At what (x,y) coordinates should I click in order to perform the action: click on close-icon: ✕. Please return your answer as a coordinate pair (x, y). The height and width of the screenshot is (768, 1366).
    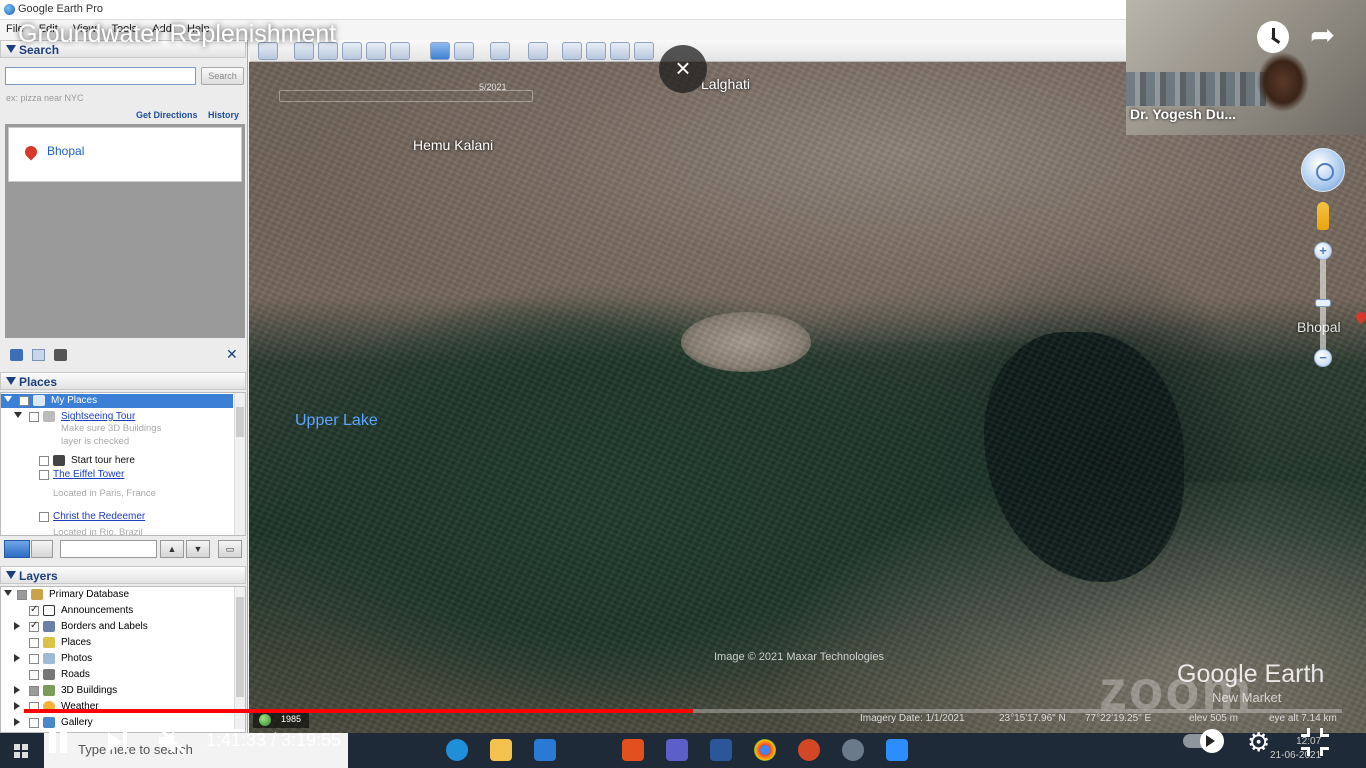
    Looking at the image, I should click on (232, 354).